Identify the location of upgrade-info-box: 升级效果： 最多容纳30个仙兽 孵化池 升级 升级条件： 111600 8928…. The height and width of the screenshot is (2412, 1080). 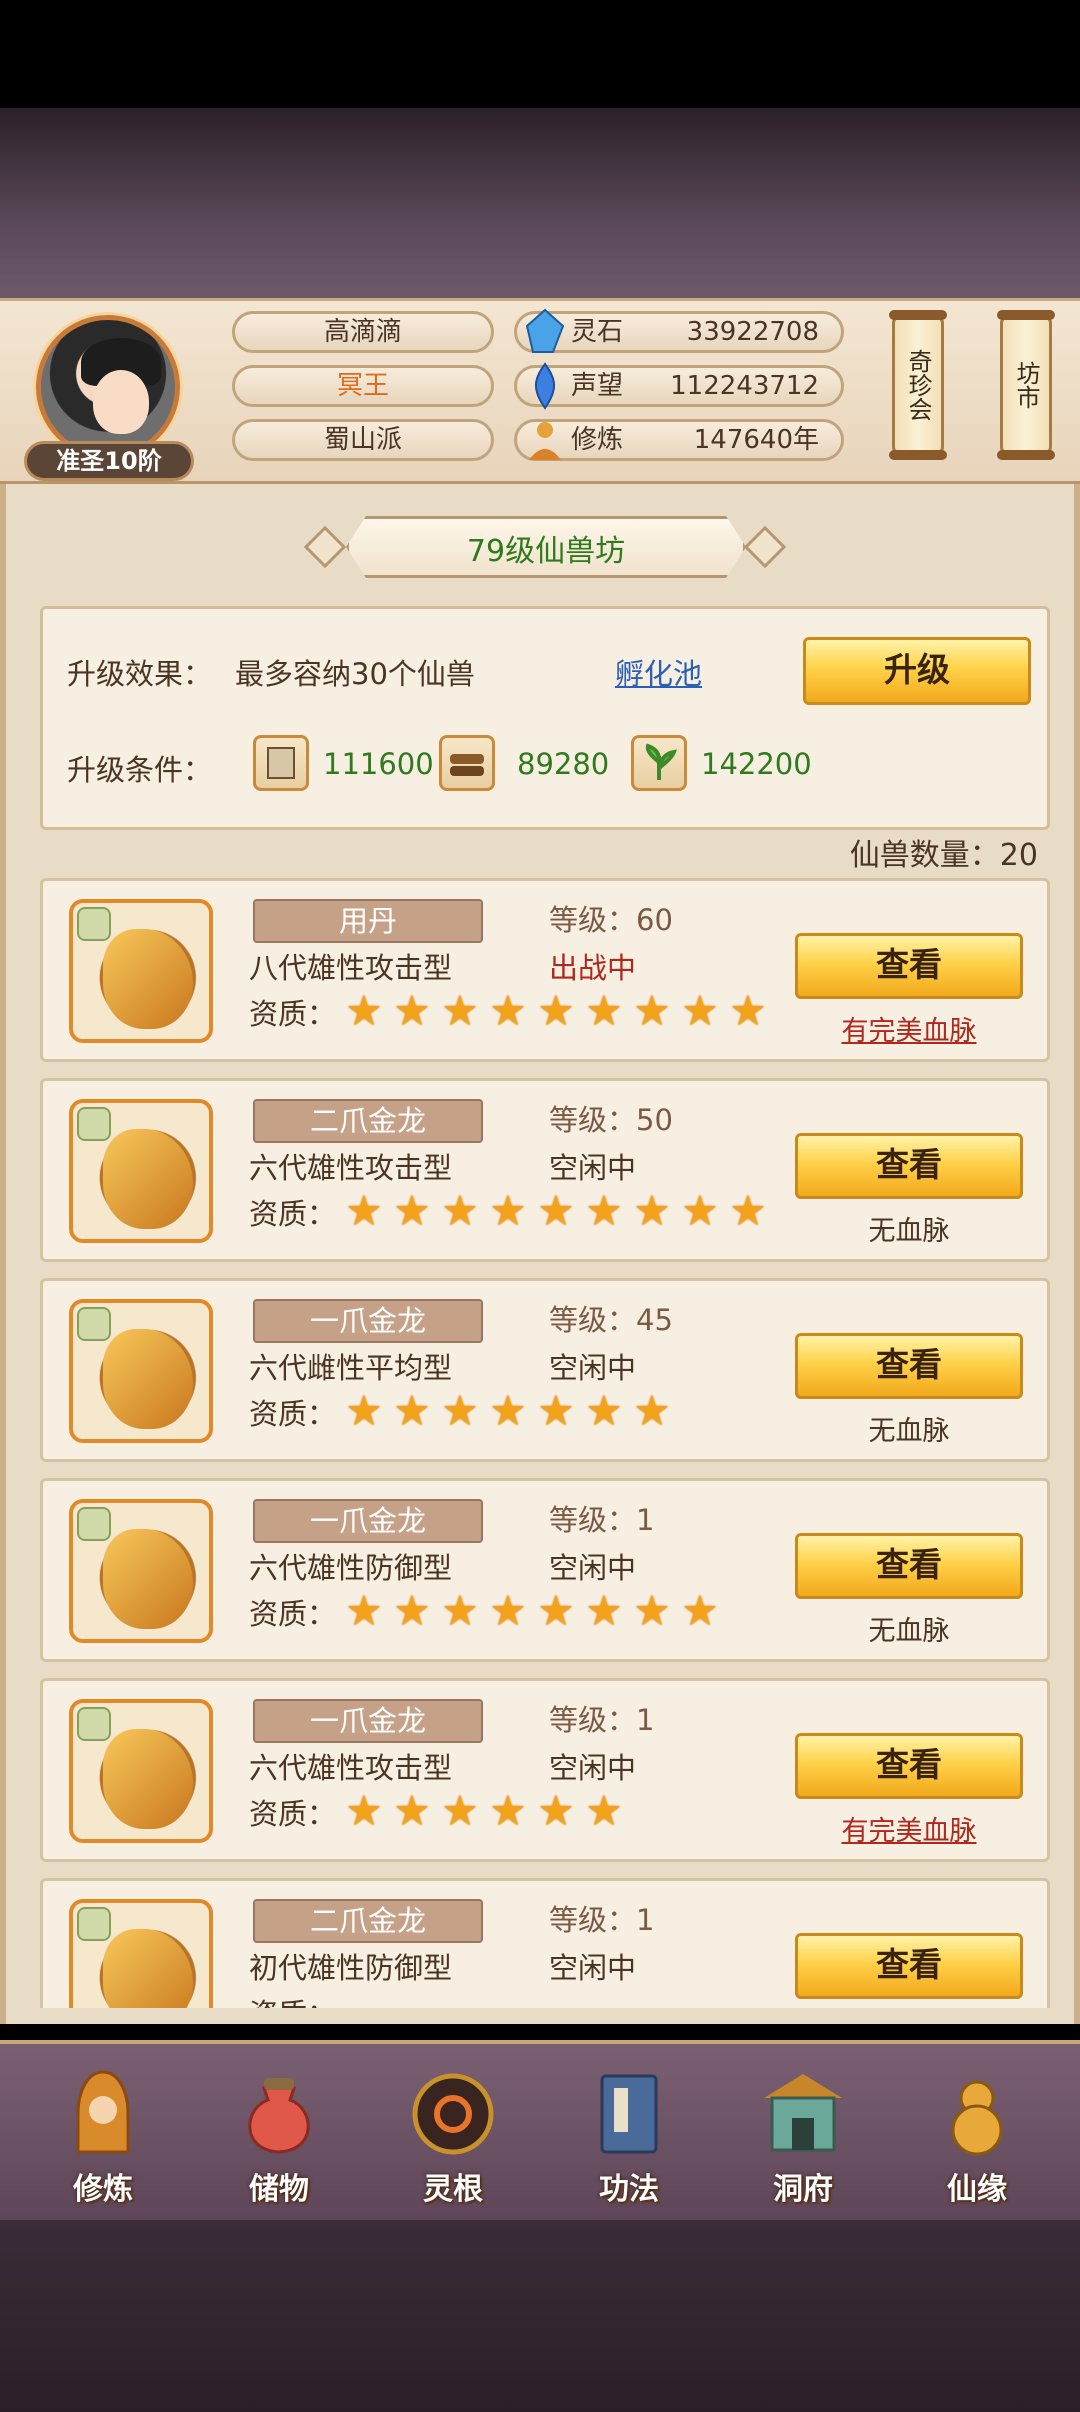
(545, 718).